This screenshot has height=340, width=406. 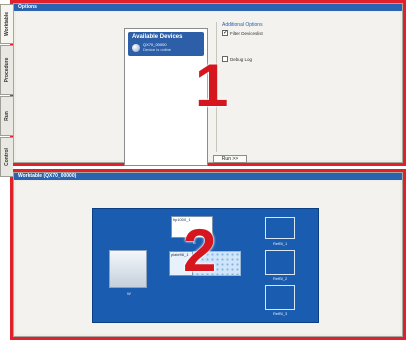 I want to click on tab-procedure: Procedure, so click(x=6, y=70).